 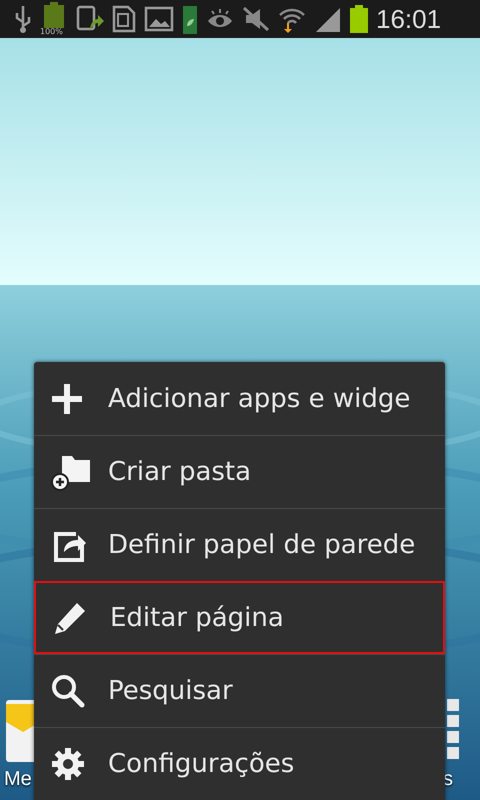 What do you see at coordinates (239, 690) in the screenshot?
I see `menu-item: Pesquisar` at bounding box center [239, 690].